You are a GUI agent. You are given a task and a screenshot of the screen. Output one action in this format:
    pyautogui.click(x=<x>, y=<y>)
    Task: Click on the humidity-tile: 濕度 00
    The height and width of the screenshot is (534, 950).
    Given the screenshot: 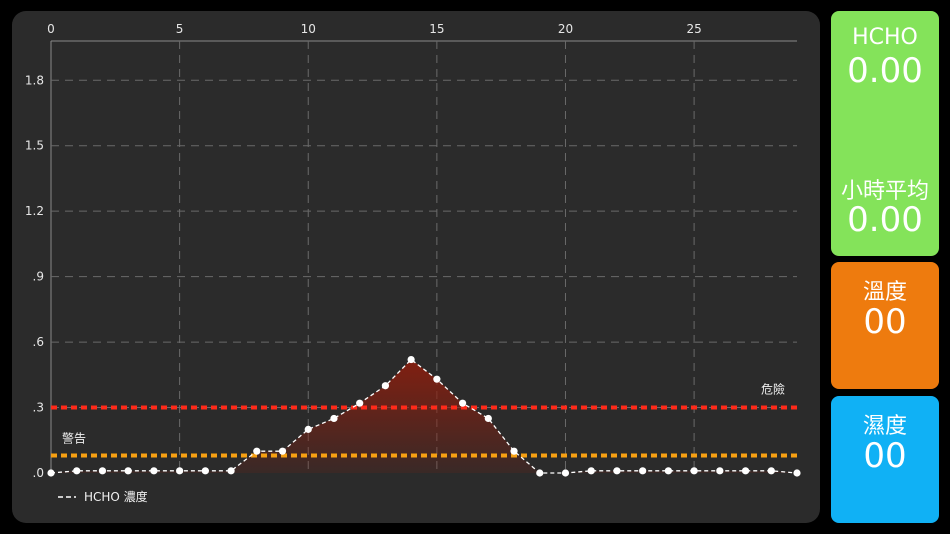 What is the action you would take?
    pyautogui.click(x=885, y=459)
    